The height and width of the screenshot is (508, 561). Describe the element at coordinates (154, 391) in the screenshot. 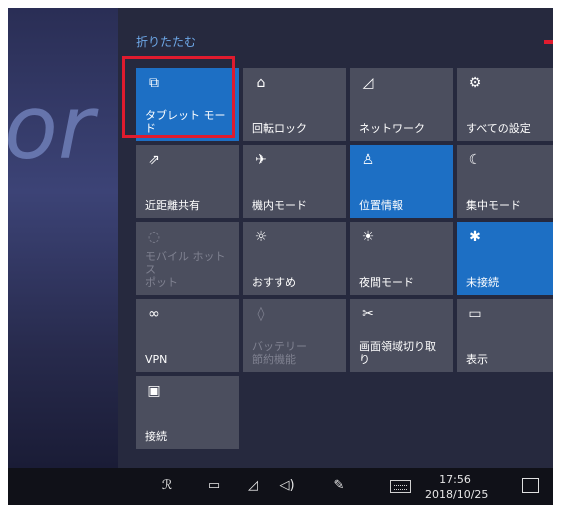

I see `connect-icon: ▣` at that location.